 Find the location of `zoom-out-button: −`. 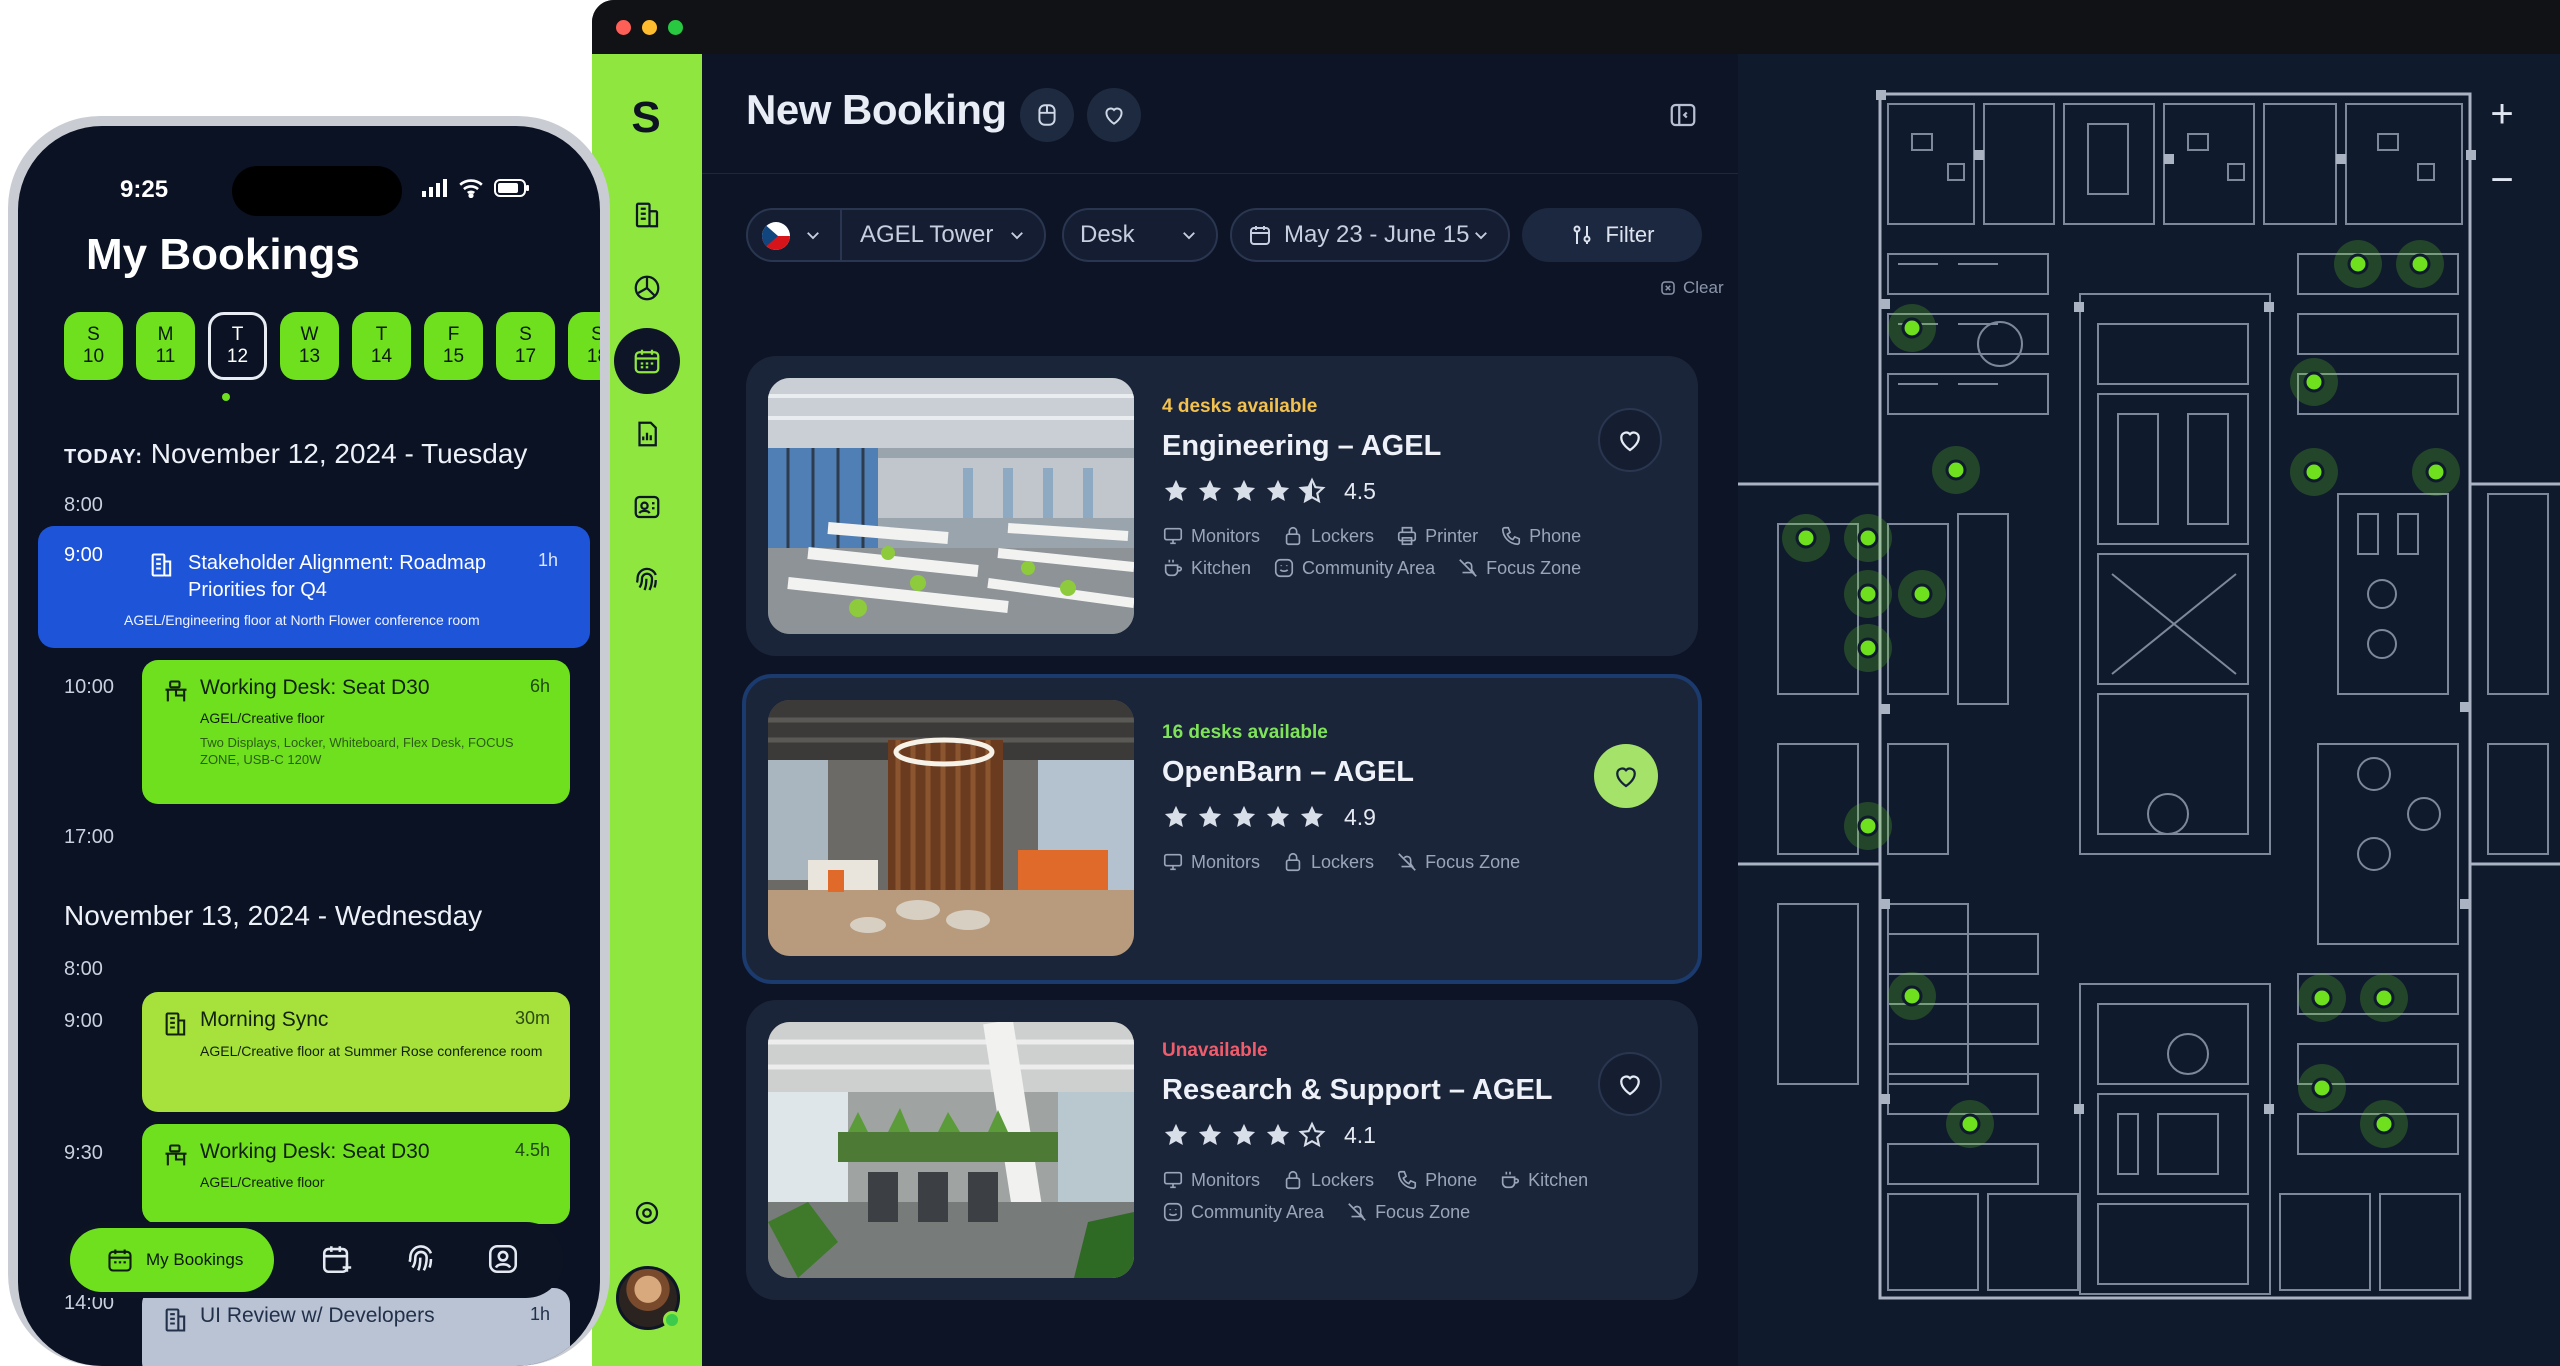

zoom-out-button: − is located at coordinates (2502, 180).